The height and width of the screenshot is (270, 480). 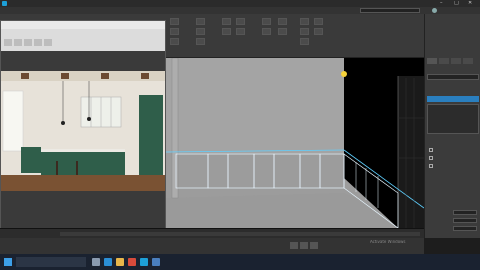 What do you see at coordinates (304, 245) in the screenshot?
I see `play-button` at bounding box center [304, 245].